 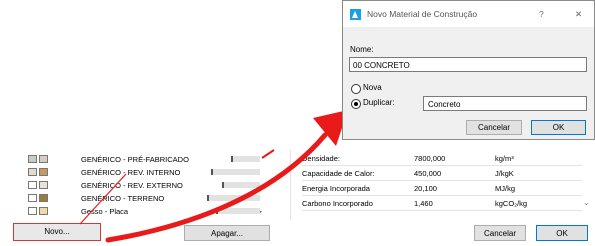 What do you see at coordinates (578, 14) in the screenshot?
I see `close-icon: ✕` at bounding box center [578, 14].